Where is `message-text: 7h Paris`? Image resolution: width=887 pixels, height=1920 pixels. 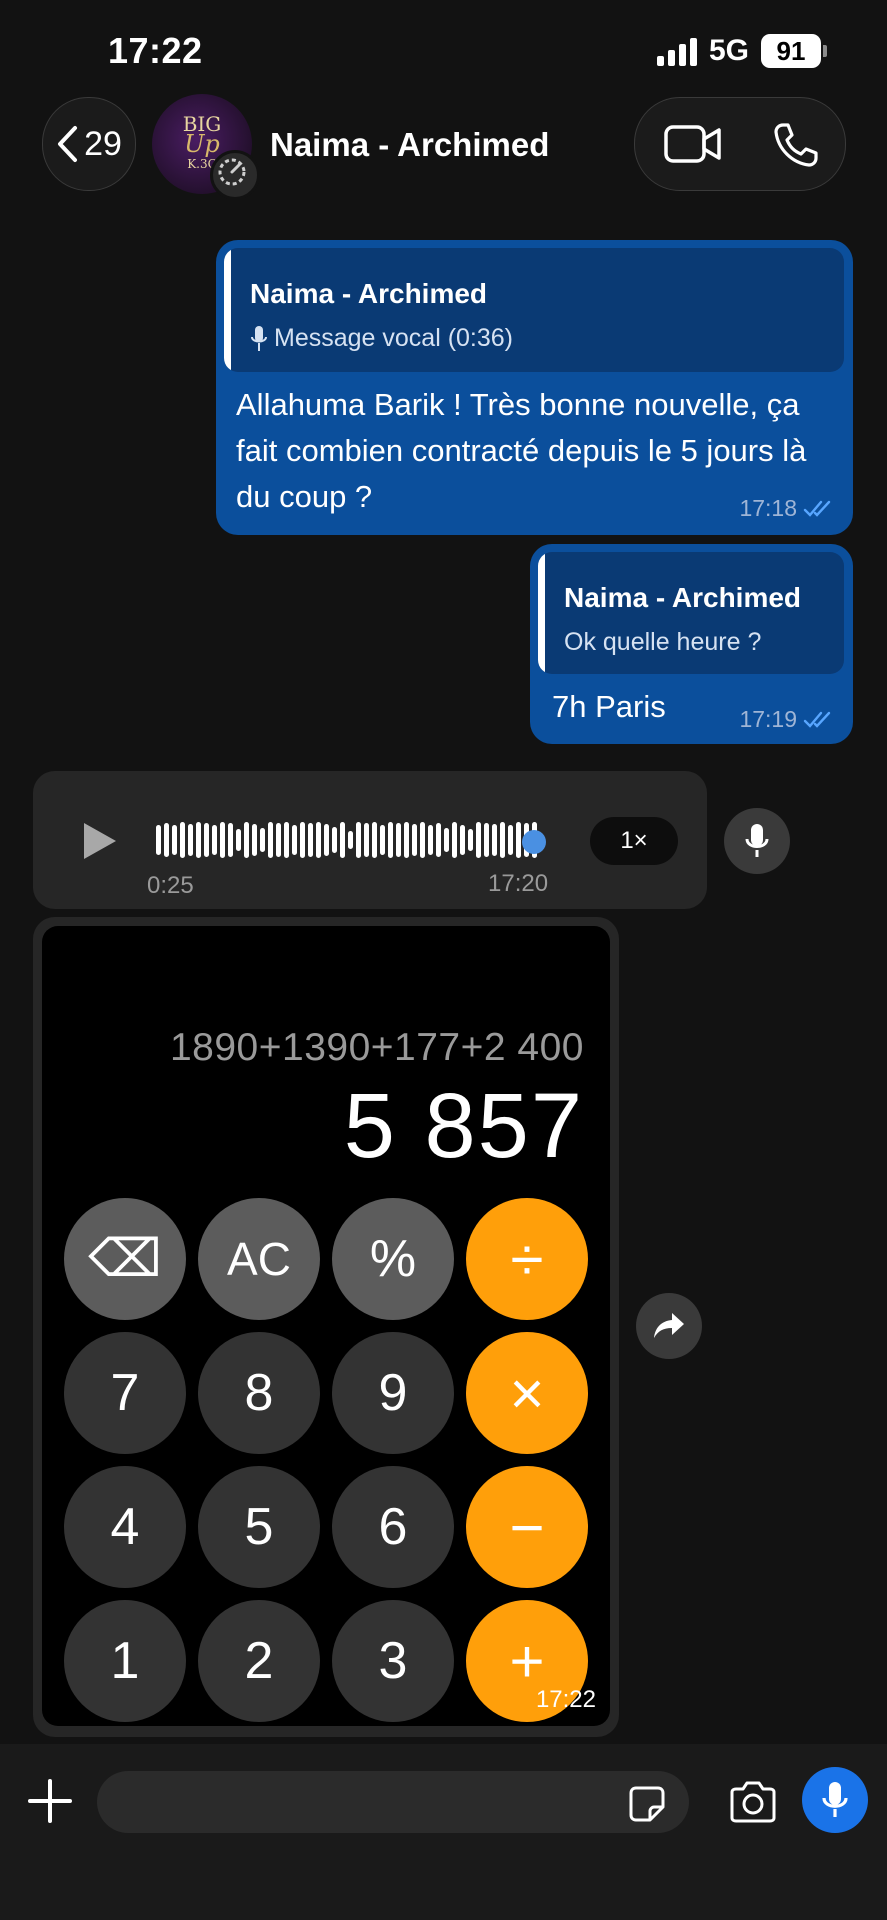 message-text: 7h Paris is located at coordinates (609, 706).